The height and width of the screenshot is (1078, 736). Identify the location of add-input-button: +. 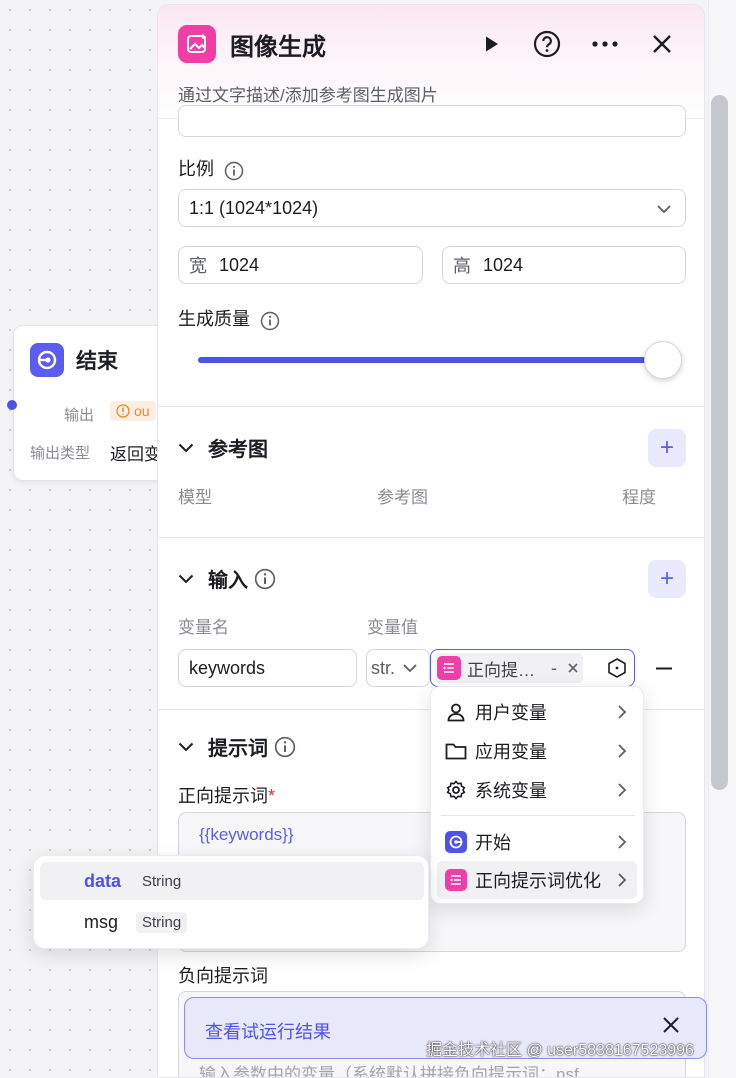
(667, 579).